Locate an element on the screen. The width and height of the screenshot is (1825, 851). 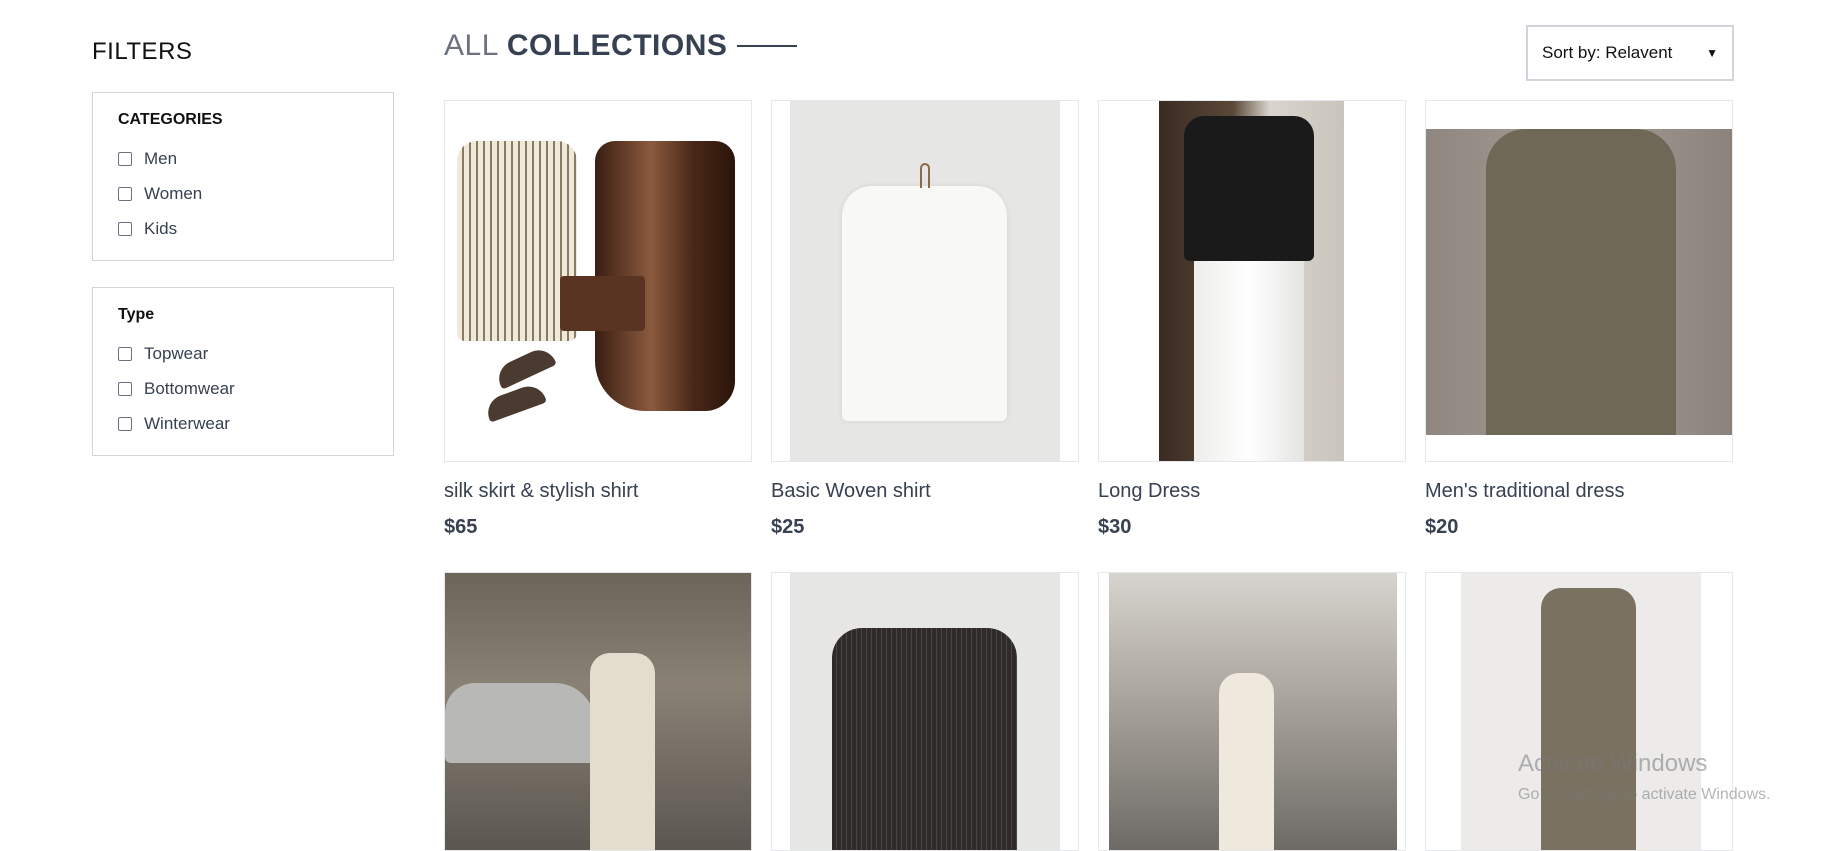
title-light: ALL is located at coordinates (471, 45).